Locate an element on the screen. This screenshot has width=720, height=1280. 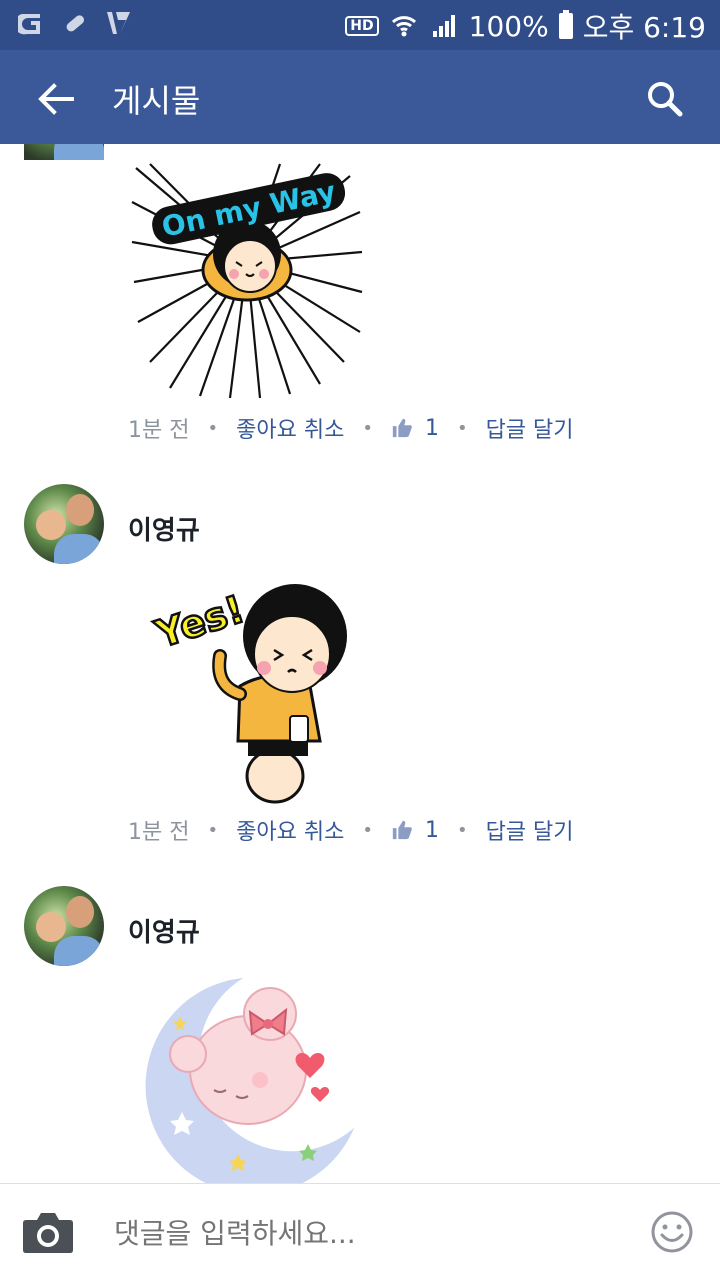
status-right: HD 100% 오후 6:19 is located at coordinates (525, 26).